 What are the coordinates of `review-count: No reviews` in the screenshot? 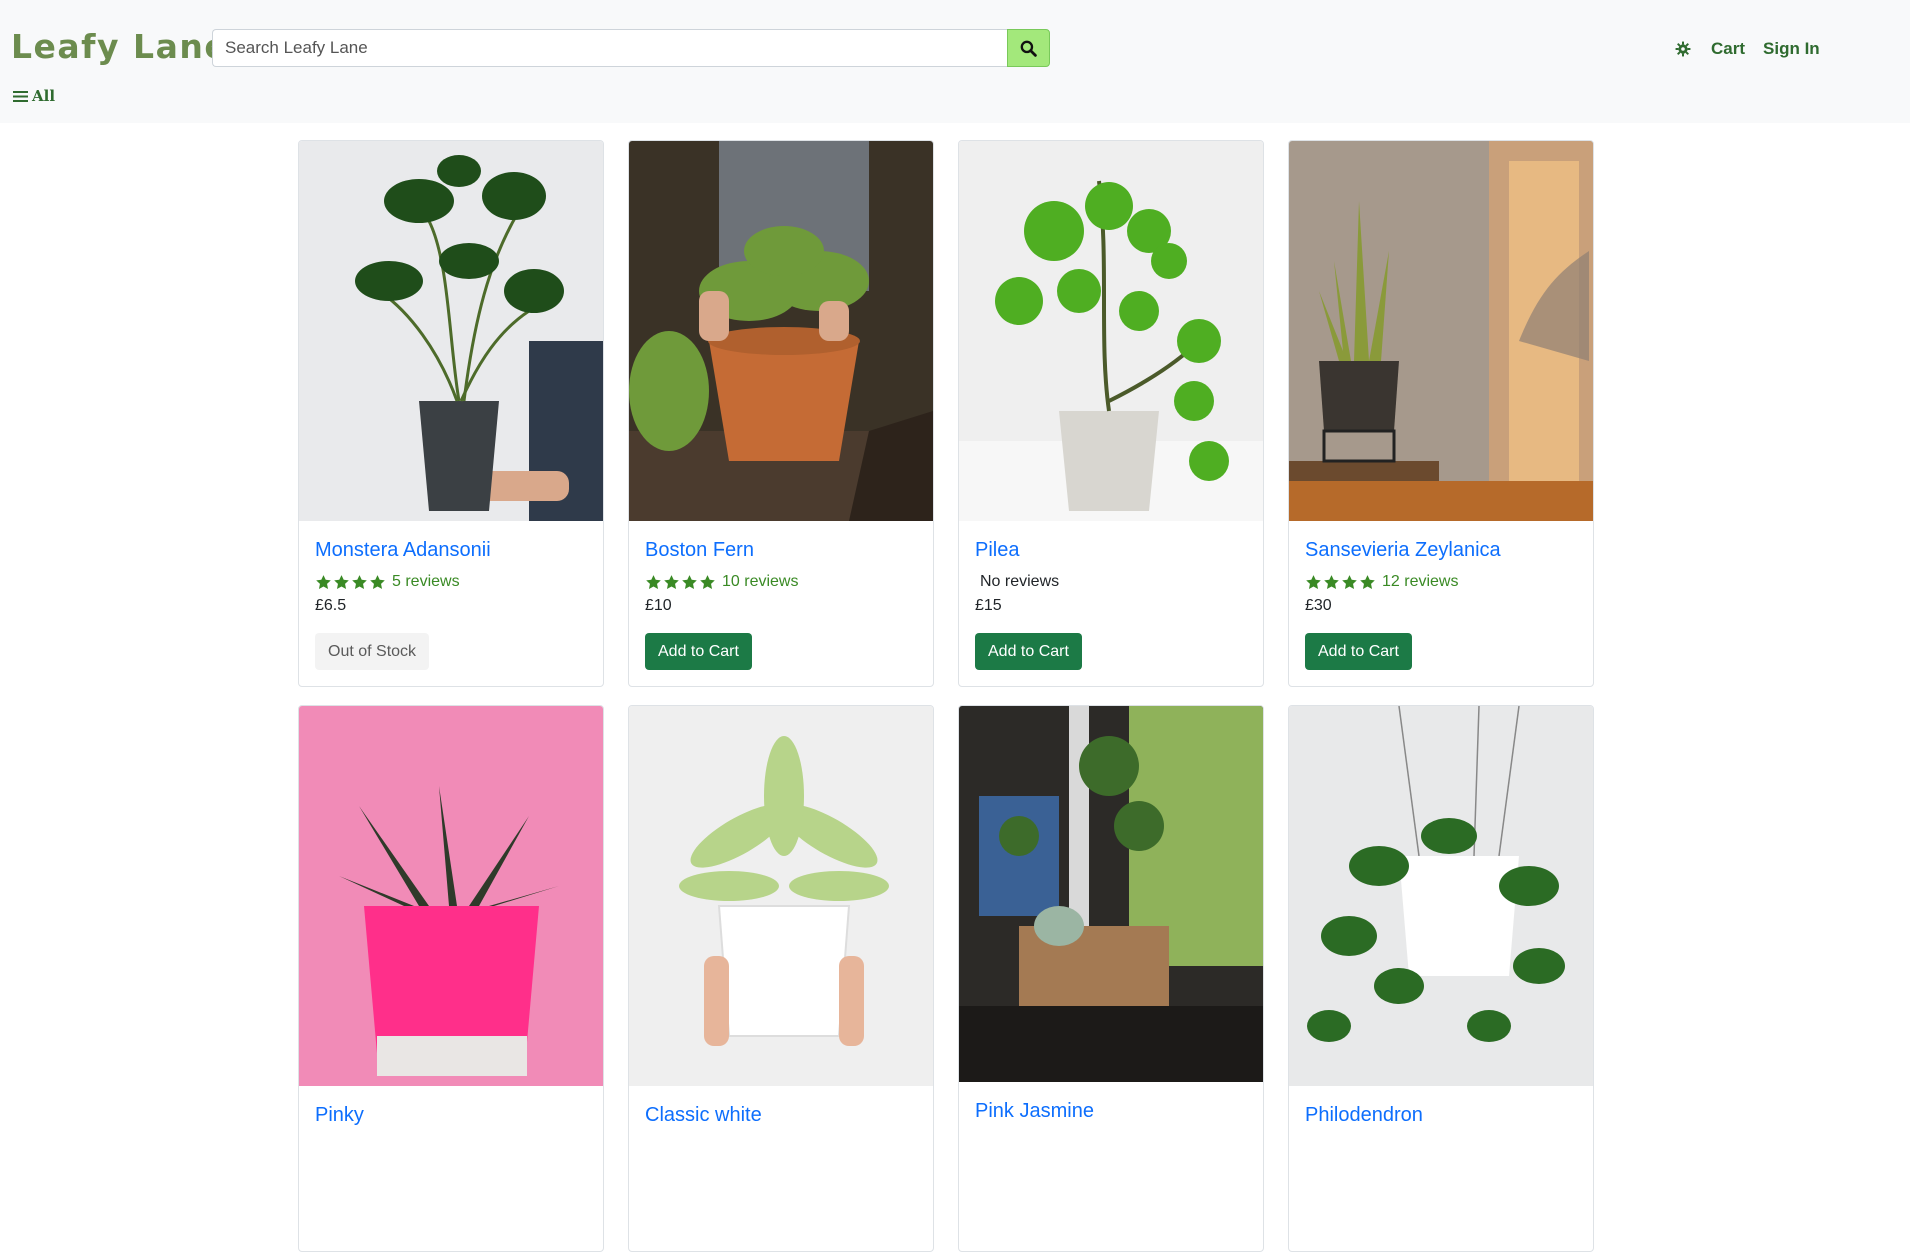 It's located at (1020, 581).